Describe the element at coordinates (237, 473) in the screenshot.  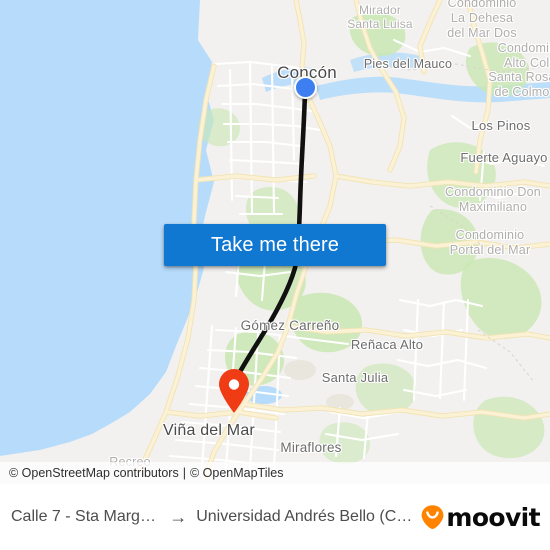
I see `attribution-openmaptiles: © OpenMapTiles` at that location.